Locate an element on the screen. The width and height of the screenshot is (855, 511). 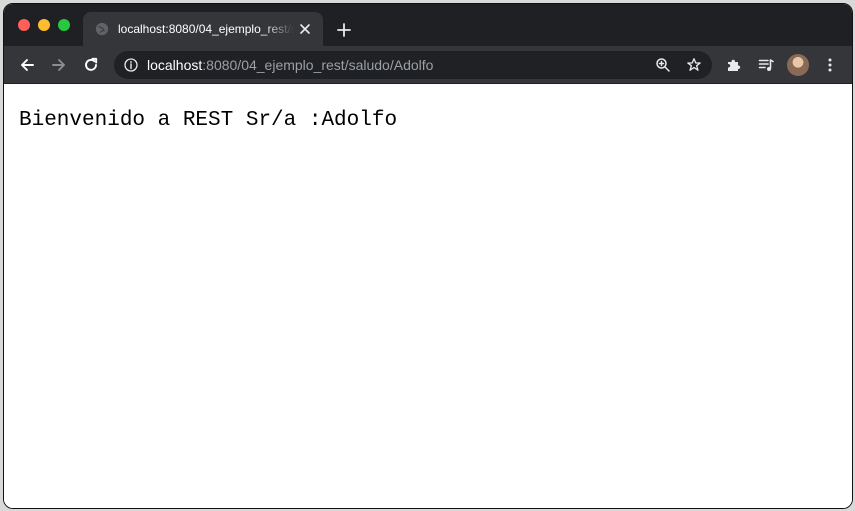
globe-icon is located at coordinates (102, 29).